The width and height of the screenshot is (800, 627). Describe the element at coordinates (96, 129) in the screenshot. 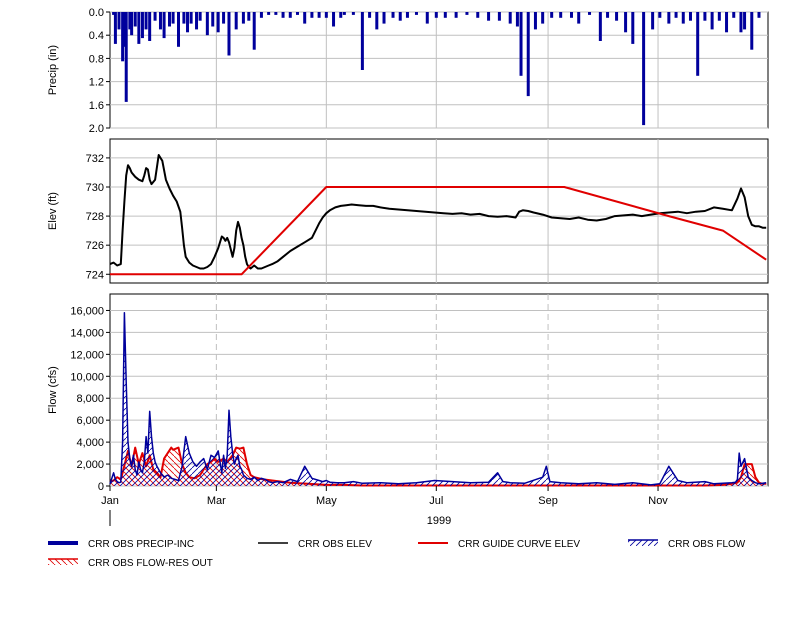

I see `y-tick-label: 2.0` at that location.